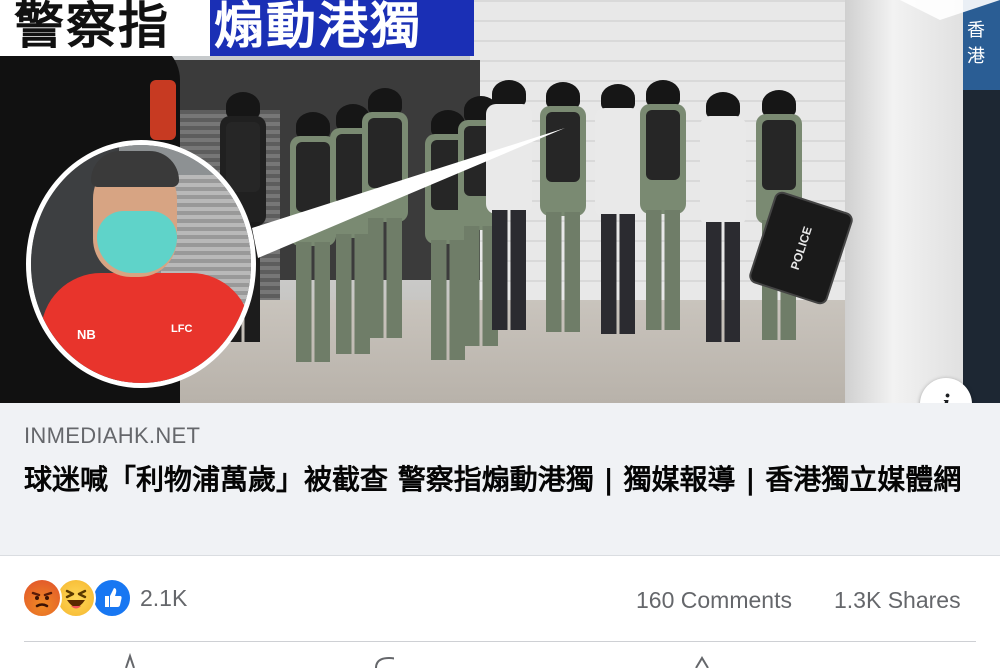 This screenshot has width=1000, height=668. Describe the element at coordinates (42, 598) in the screenshot. I see `angry-reaction-icon` at that location.